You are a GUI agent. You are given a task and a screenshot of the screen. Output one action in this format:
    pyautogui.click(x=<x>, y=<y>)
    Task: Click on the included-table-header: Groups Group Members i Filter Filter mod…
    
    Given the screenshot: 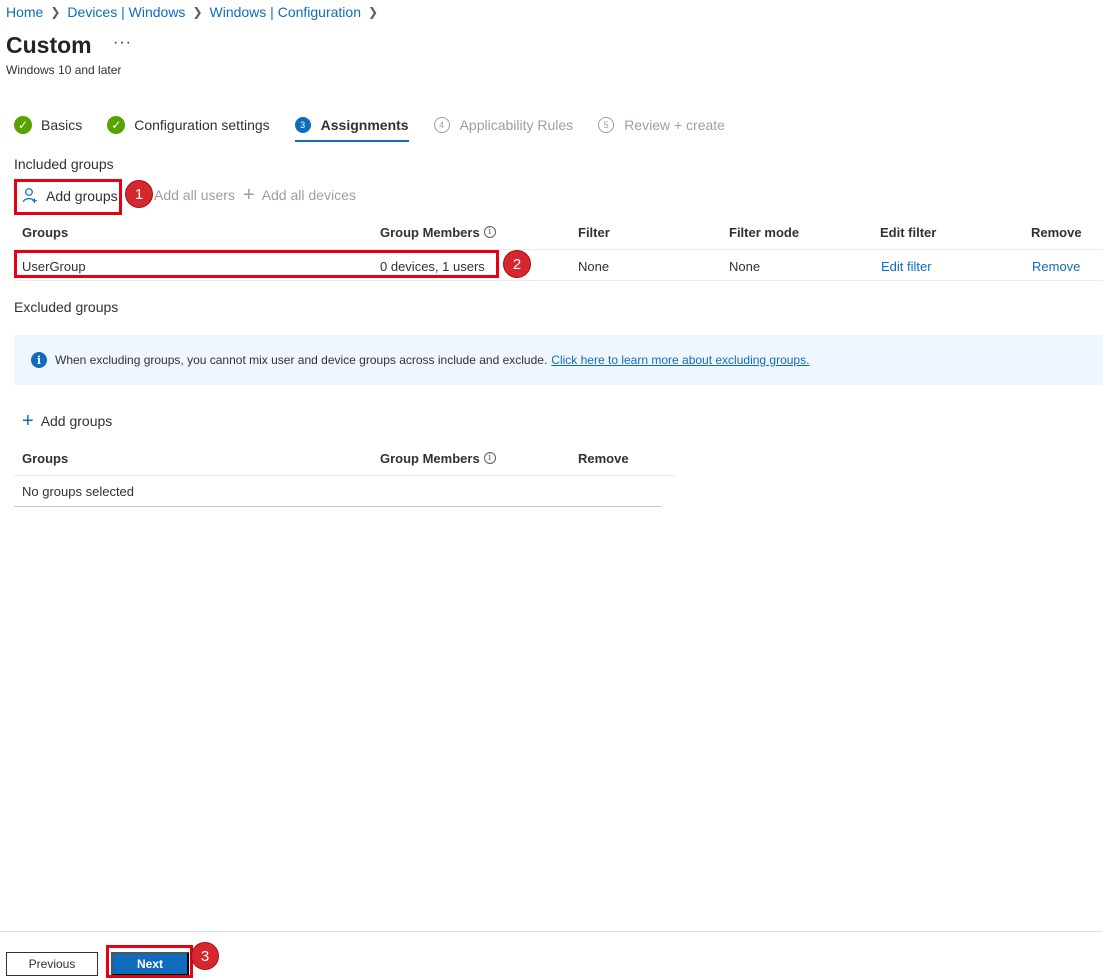 What is the action you would take?
    pyautogui.click(x=558, y=232)
    